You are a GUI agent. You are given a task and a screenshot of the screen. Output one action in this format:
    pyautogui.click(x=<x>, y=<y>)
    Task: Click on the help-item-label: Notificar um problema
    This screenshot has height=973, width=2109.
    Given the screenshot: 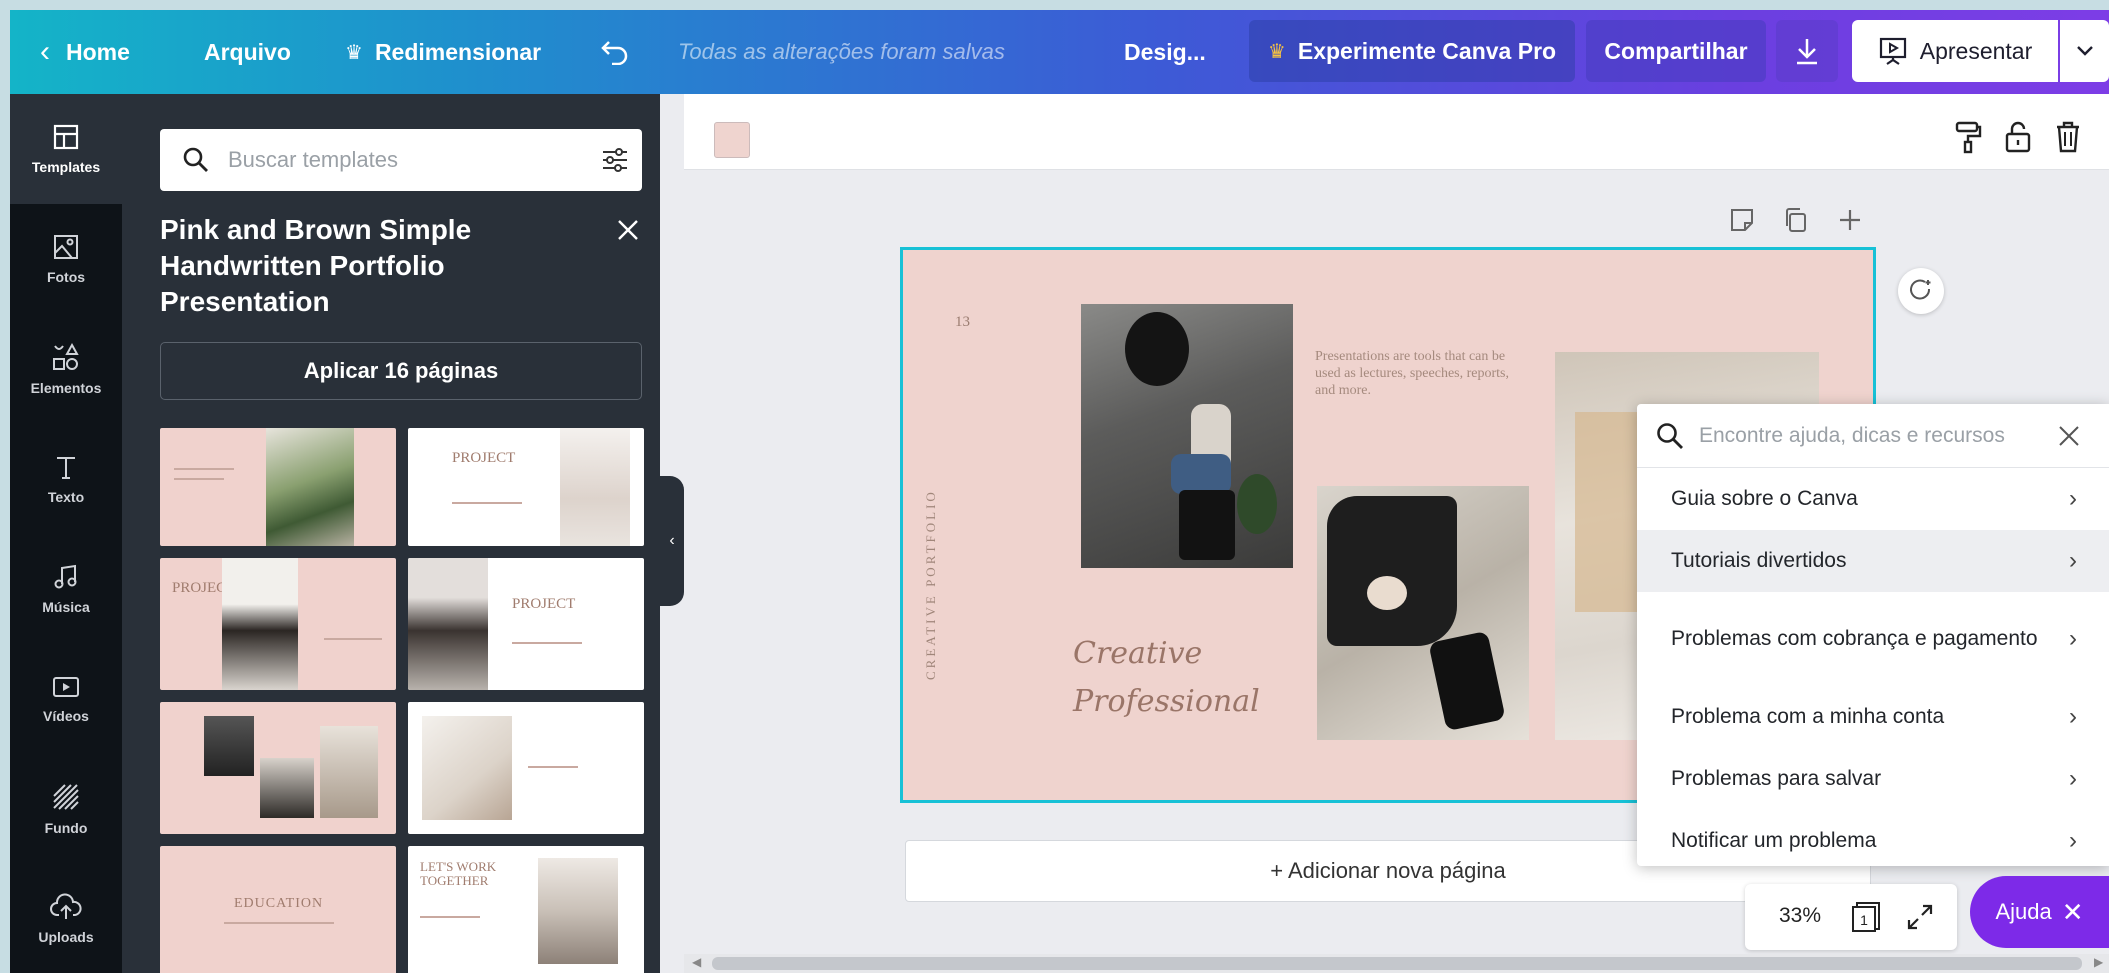 What is the action you would take?
    pyautogui.click(x=1774, y=840)
    